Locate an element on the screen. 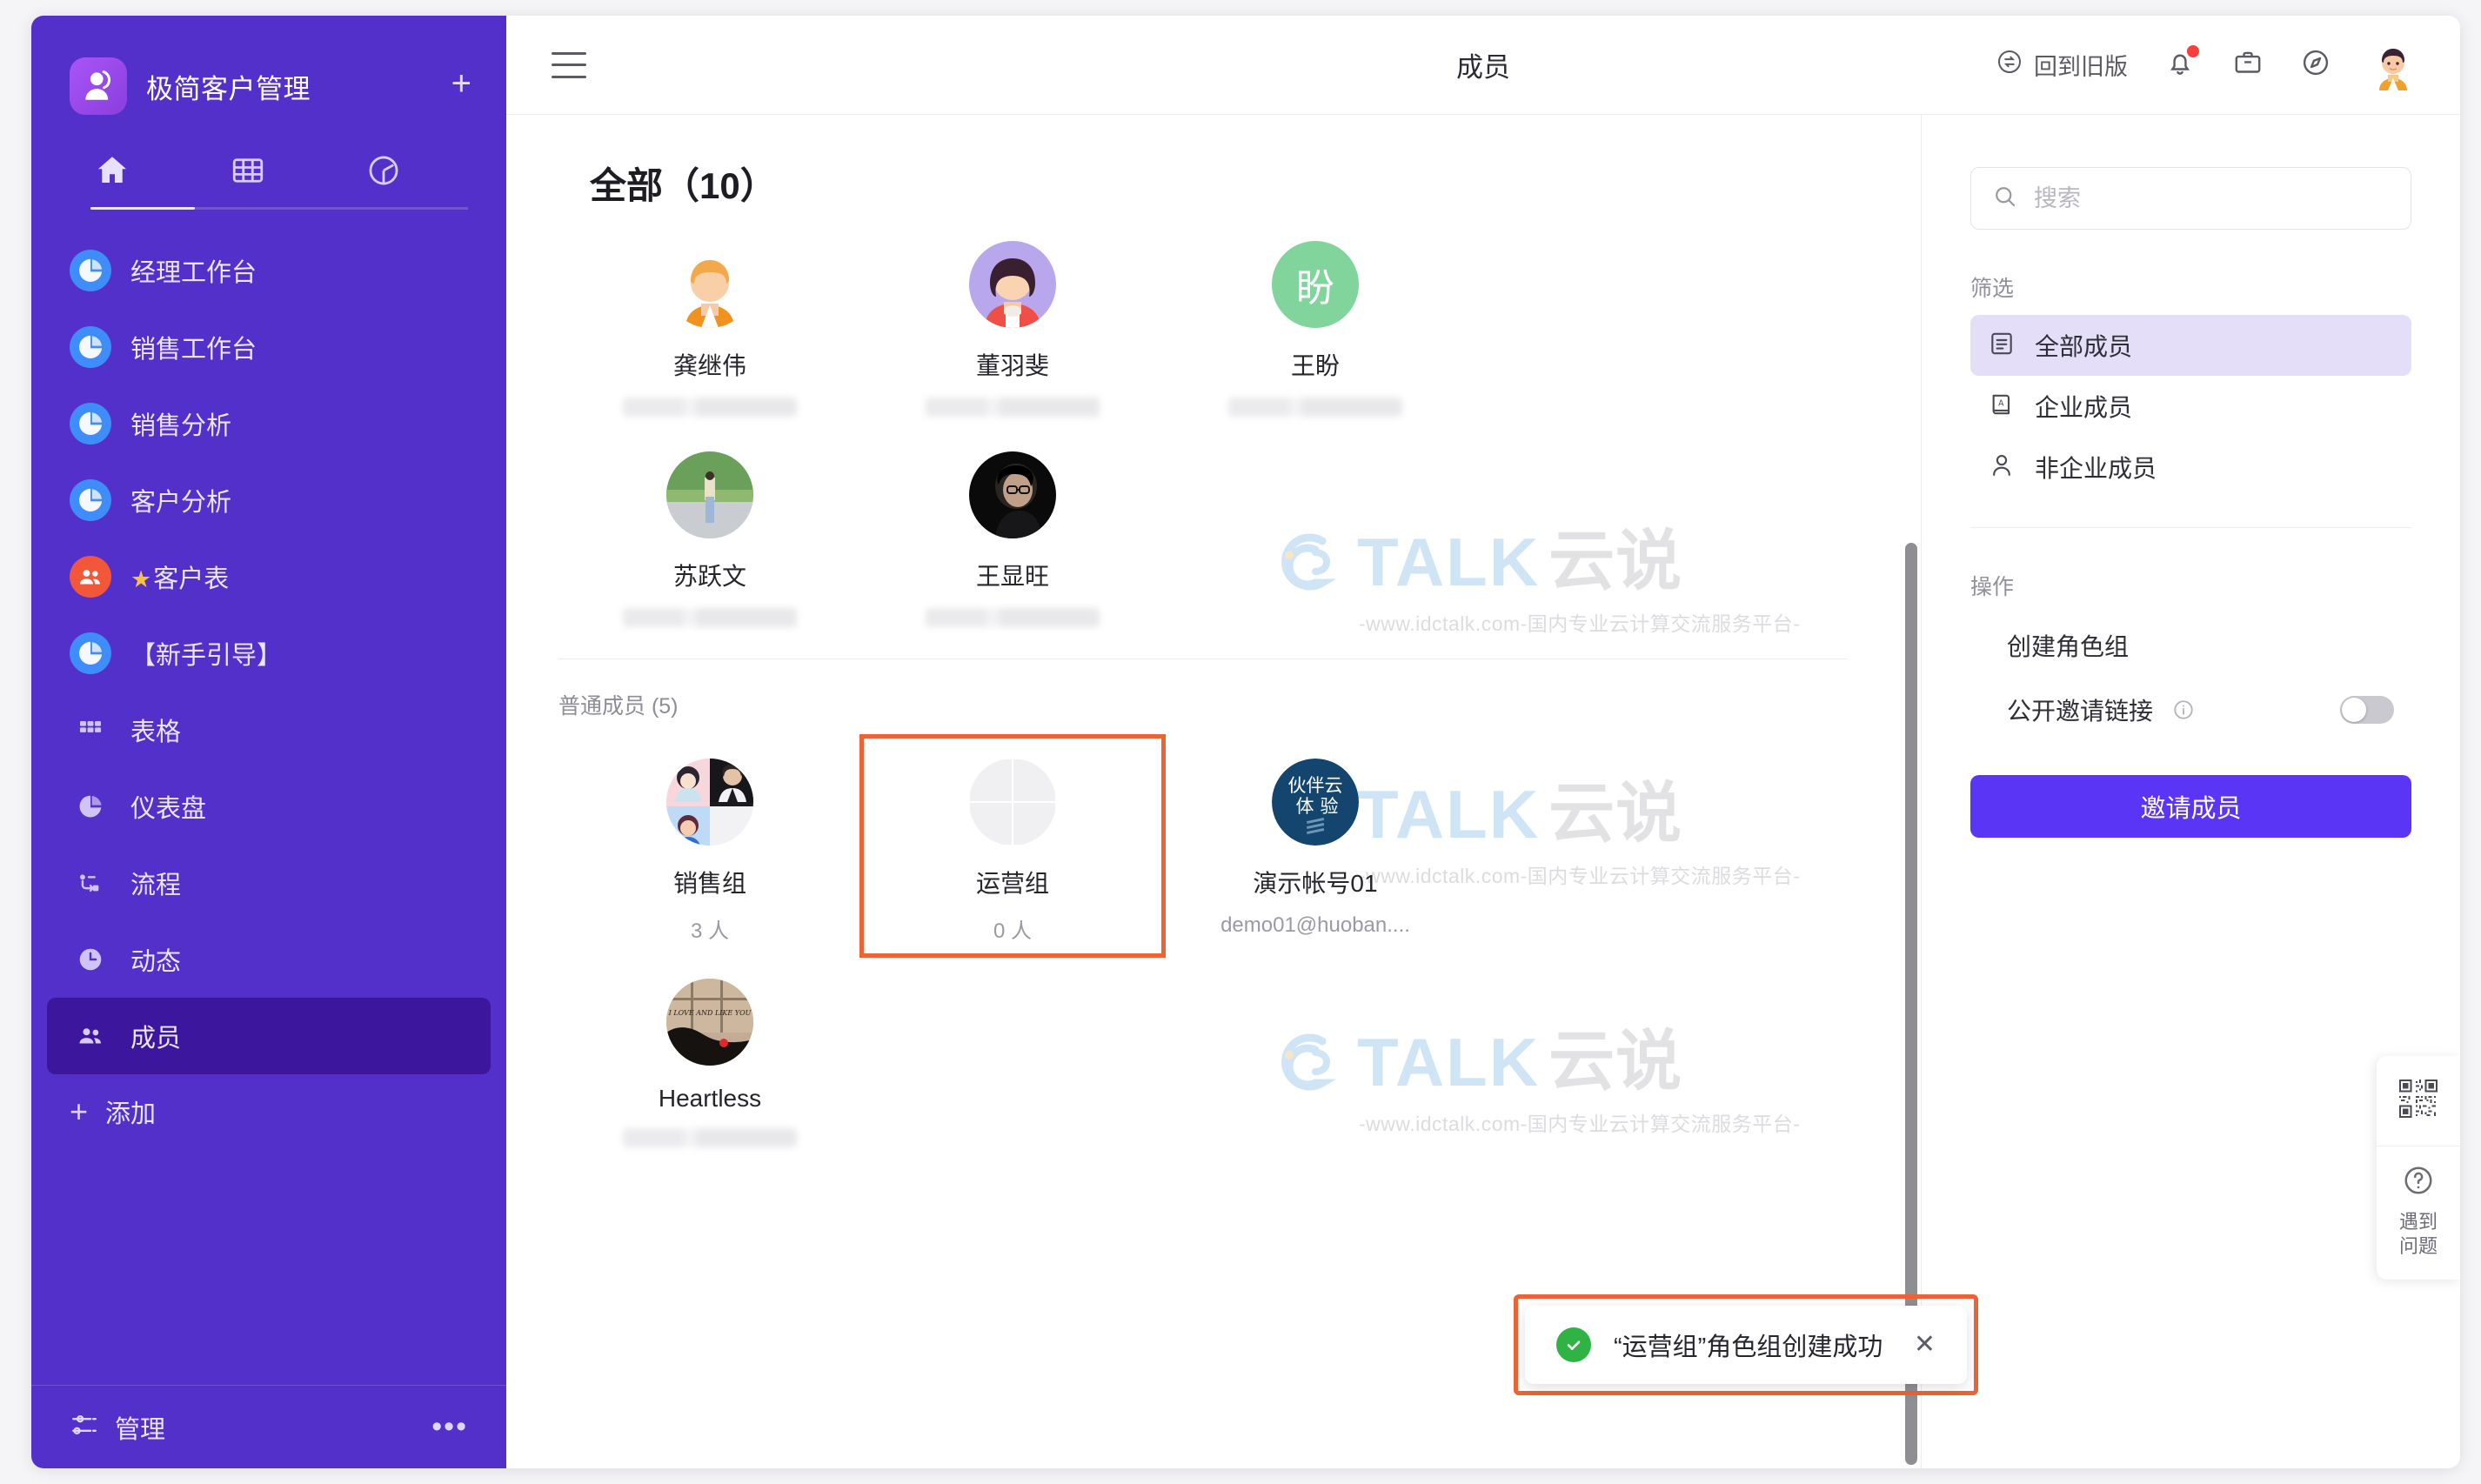  more-dots-icon: ••• is located at coordinates (449, 1427).